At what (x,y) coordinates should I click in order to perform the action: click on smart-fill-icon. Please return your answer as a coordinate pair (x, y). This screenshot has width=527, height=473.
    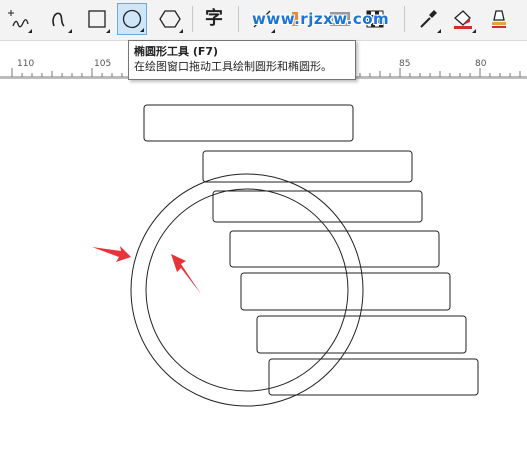
    Looking at the image, I should click on (499, 19).